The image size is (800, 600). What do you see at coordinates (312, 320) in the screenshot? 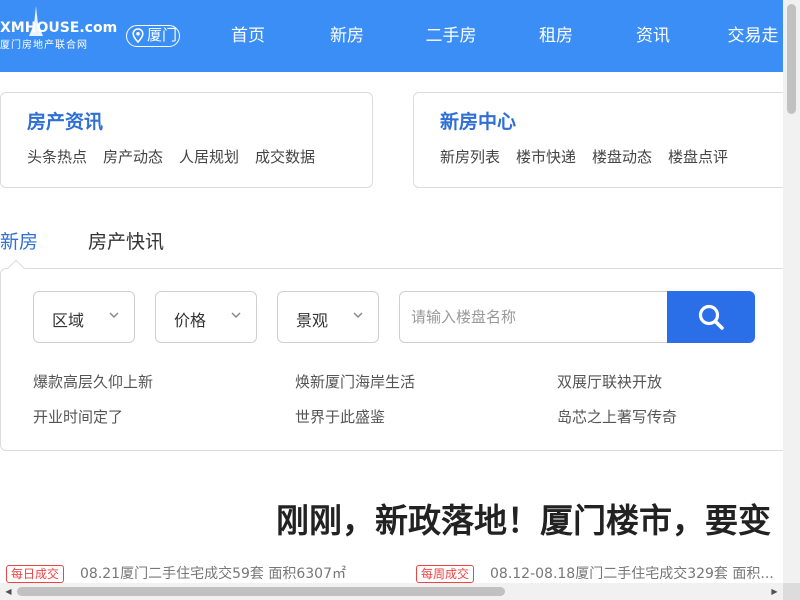
I see `filter-label: 景观` at bounding box center [312, 320].